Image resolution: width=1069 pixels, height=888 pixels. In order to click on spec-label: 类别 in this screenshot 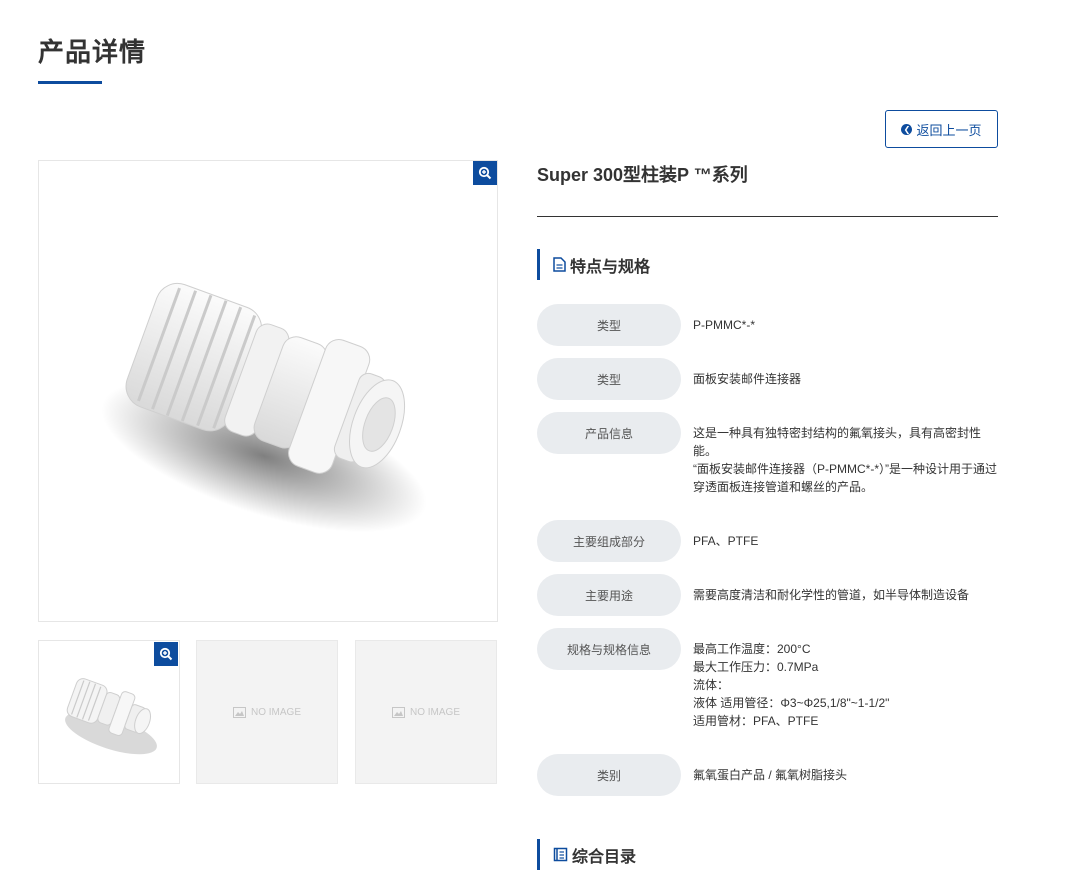, I will do `click(609, 775)`.